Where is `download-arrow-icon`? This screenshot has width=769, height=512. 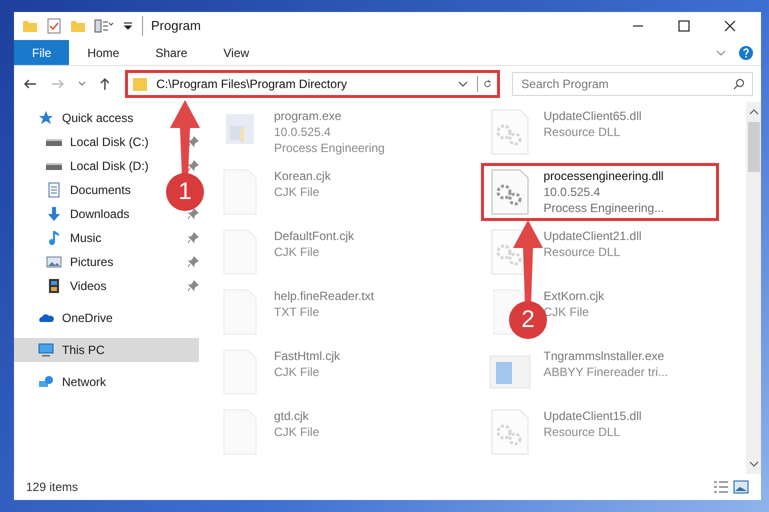 download-arrow-icon is located at coordinates (54, 214).